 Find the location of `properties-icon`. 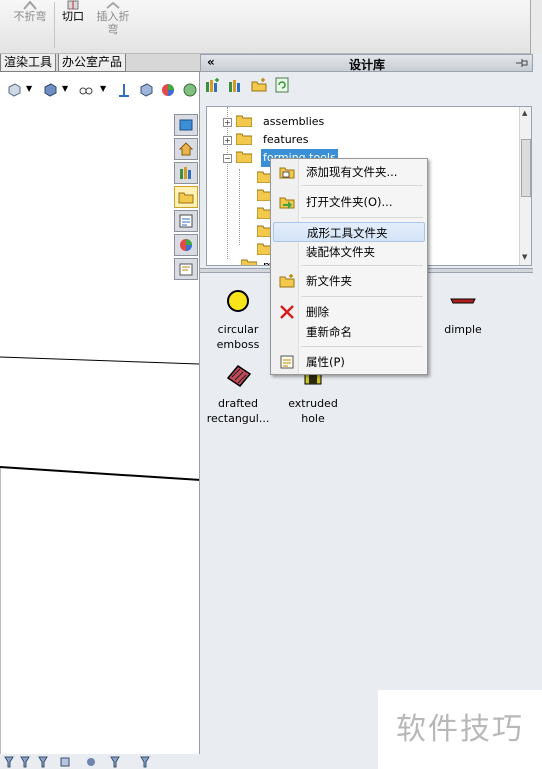

properties-icon is located at coordinates (287, 362).